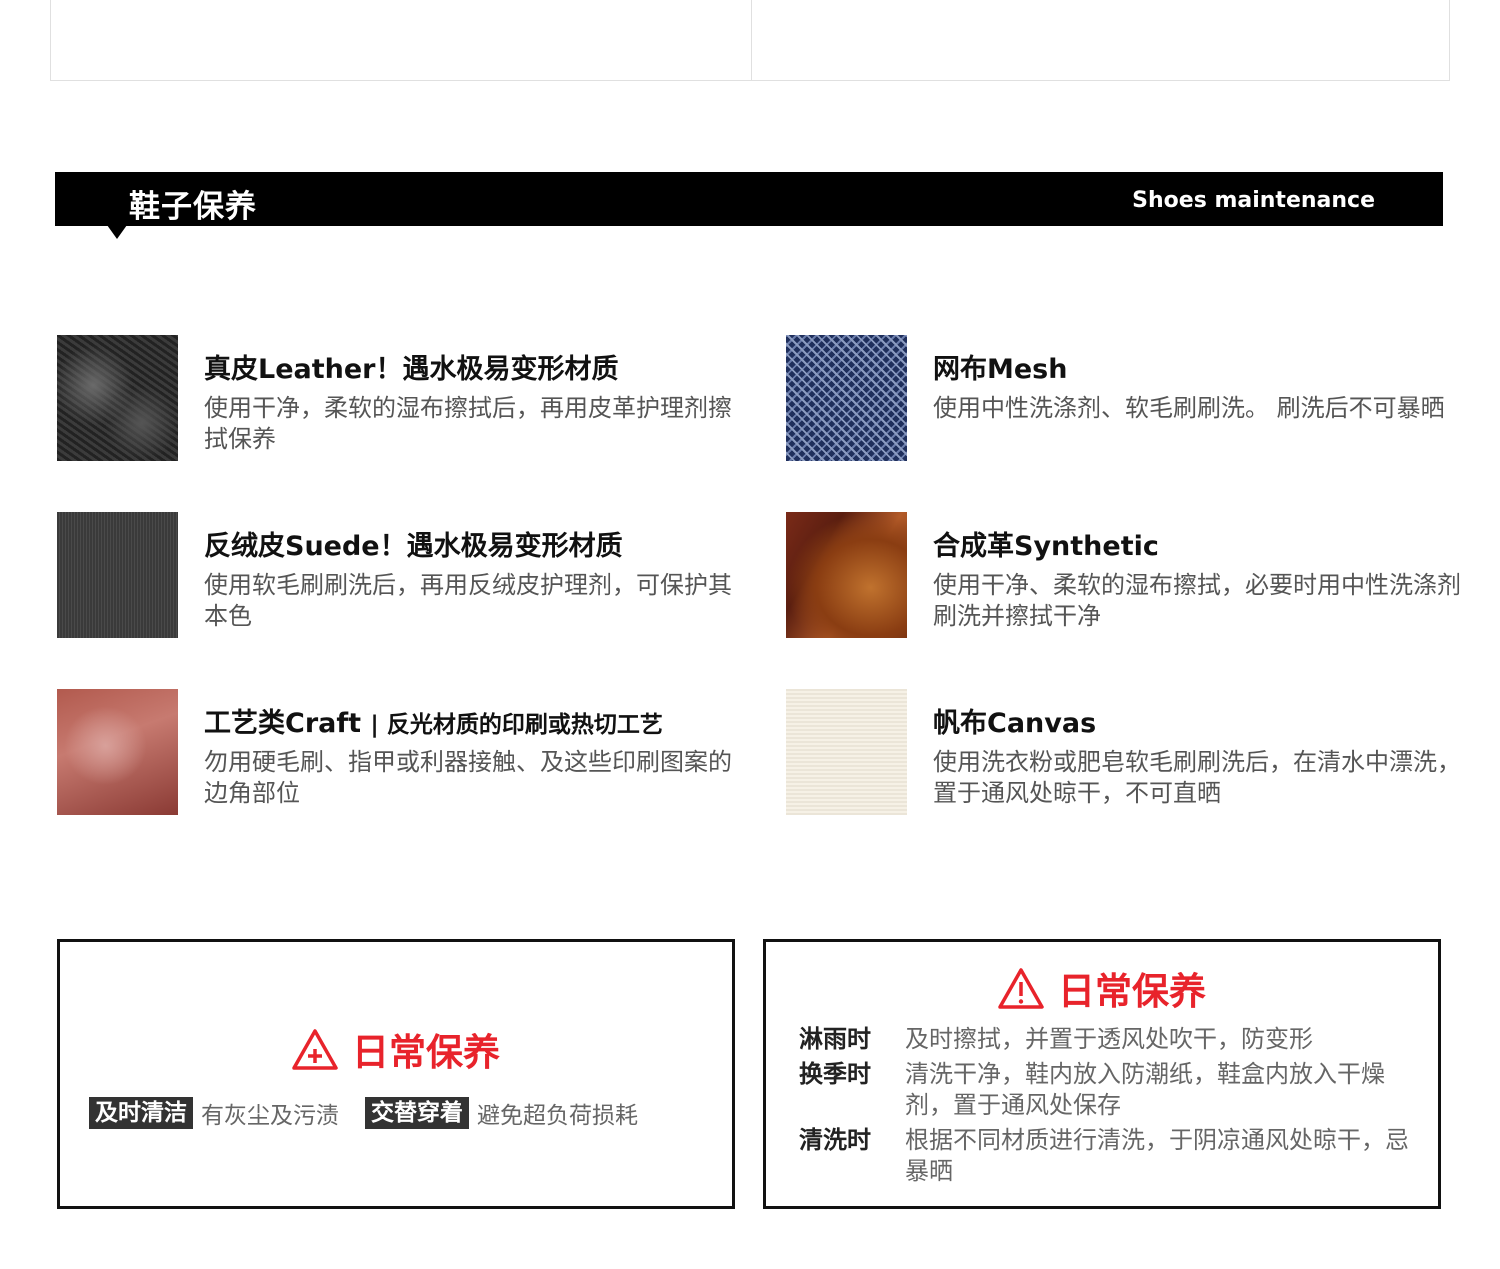 This screenshot has width=1500, height=1269. Describe the element at coordinates (846, 752) in the screenshot. I see `canvas-swatch-icon` at that location.